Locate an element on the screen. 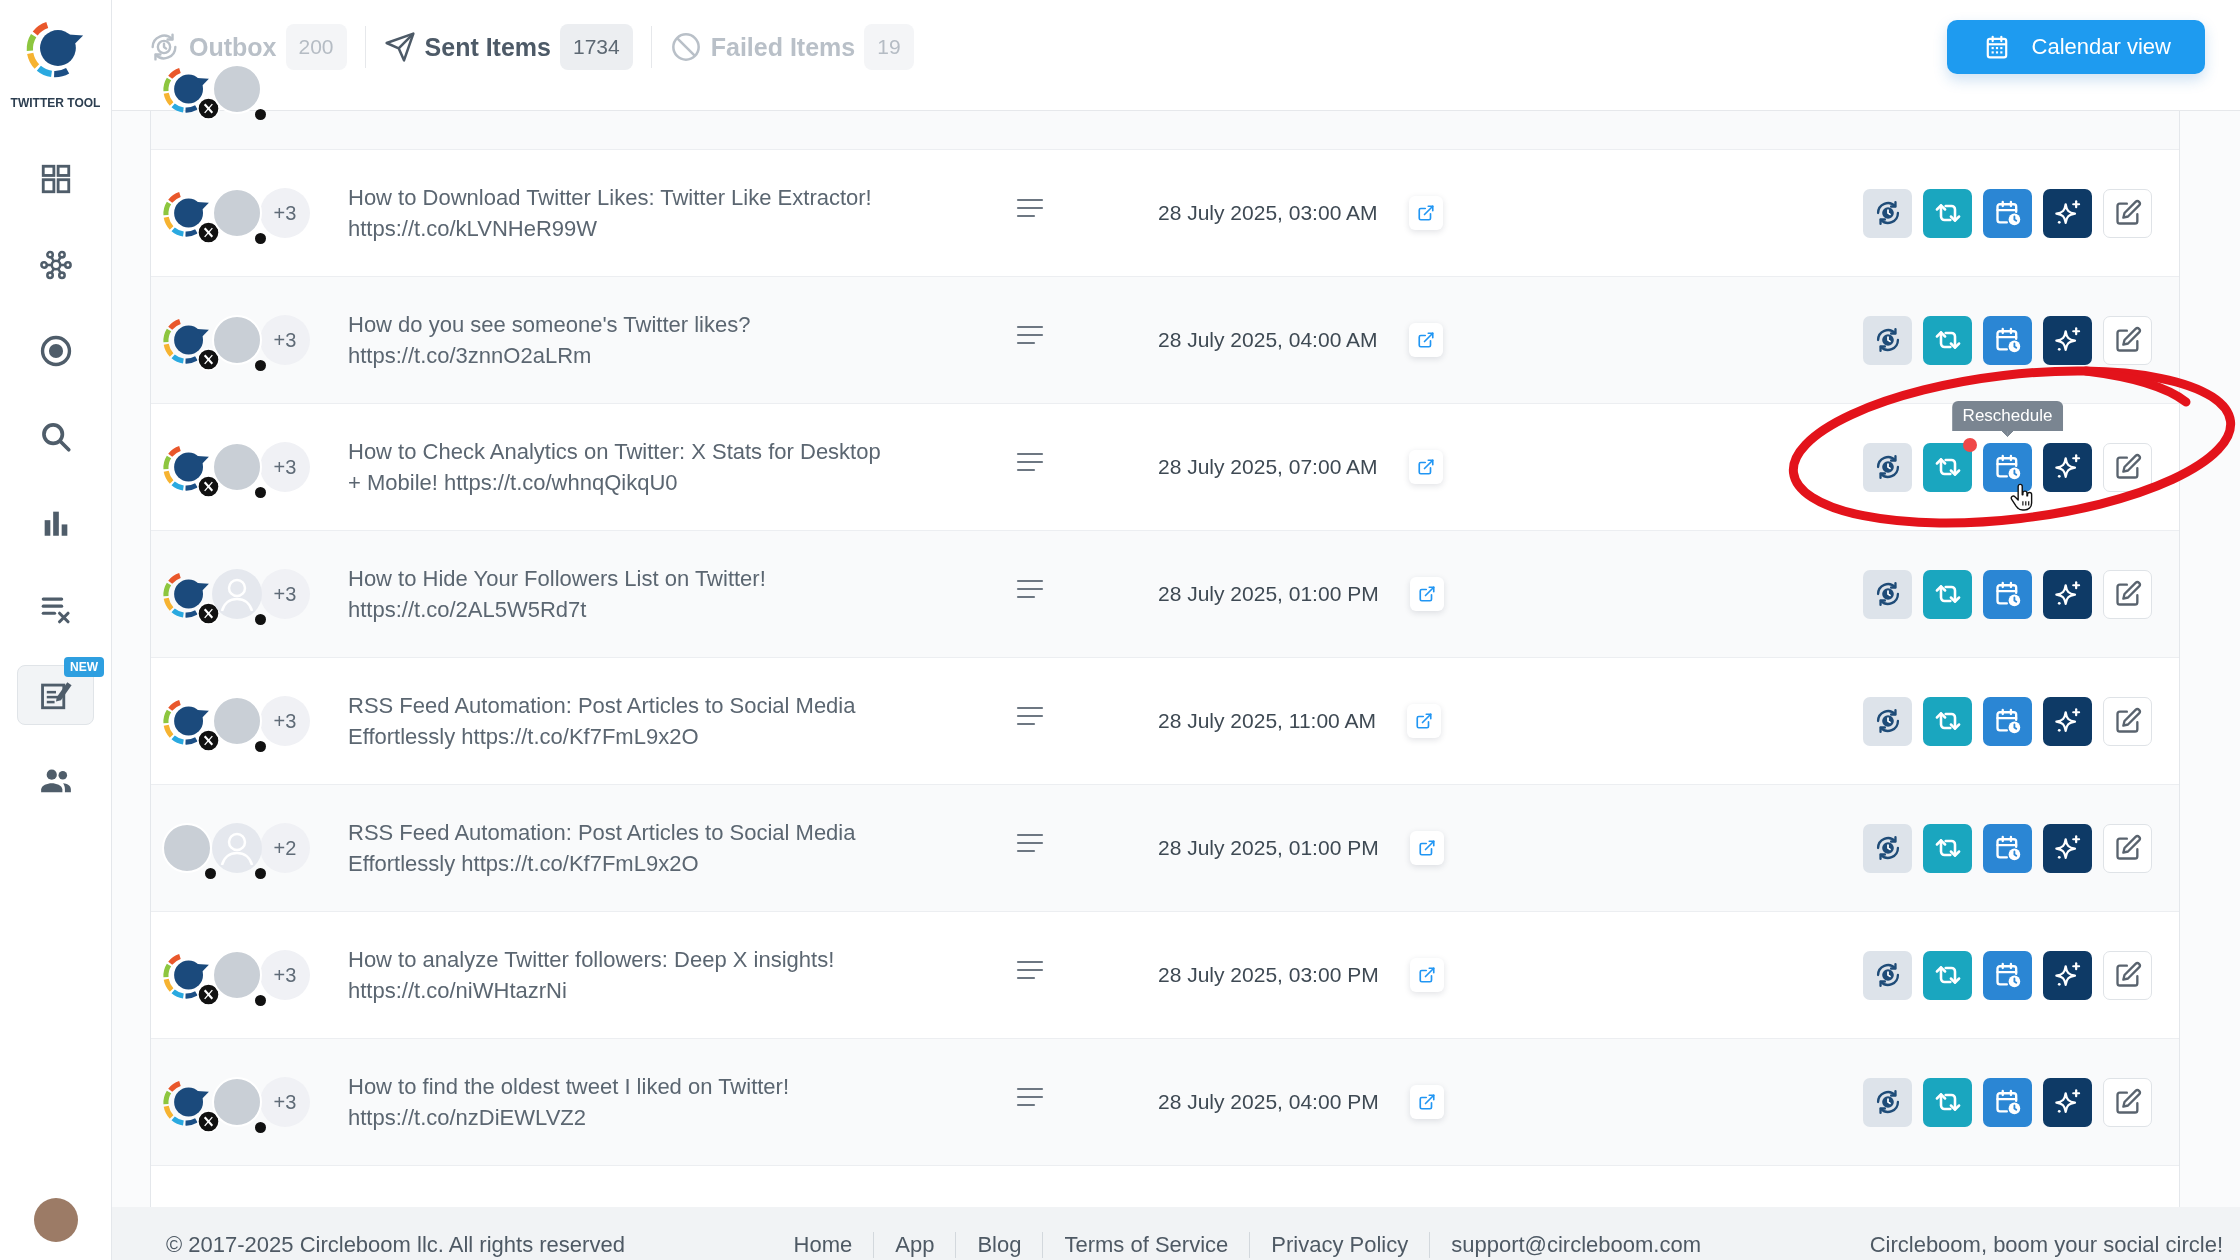 This screenshot has width=2240, height=1260. post-date: 28 July 2025, 04:00 PM is located at coordinates (1268, 1102).